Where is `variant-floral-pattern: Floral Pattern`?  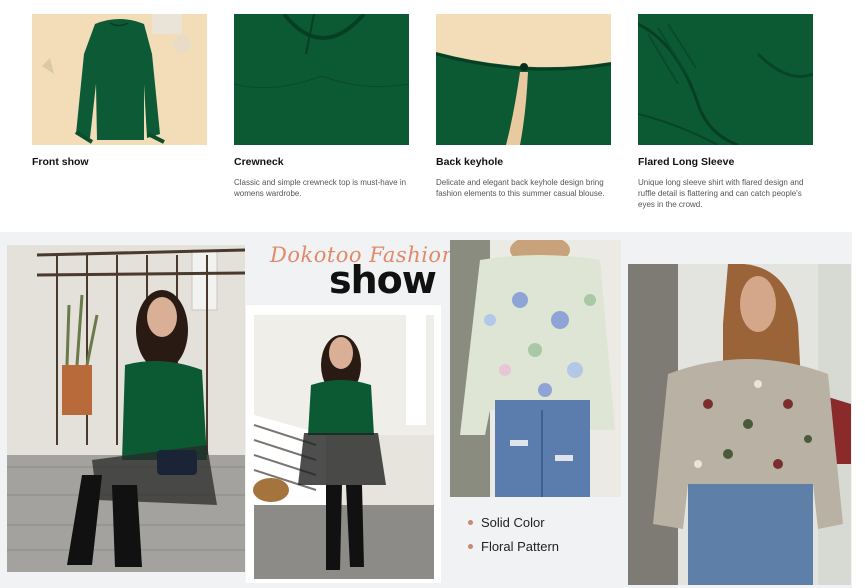 variant-floral-pattern: Floral Pattern is located at coordinates (513, 546).